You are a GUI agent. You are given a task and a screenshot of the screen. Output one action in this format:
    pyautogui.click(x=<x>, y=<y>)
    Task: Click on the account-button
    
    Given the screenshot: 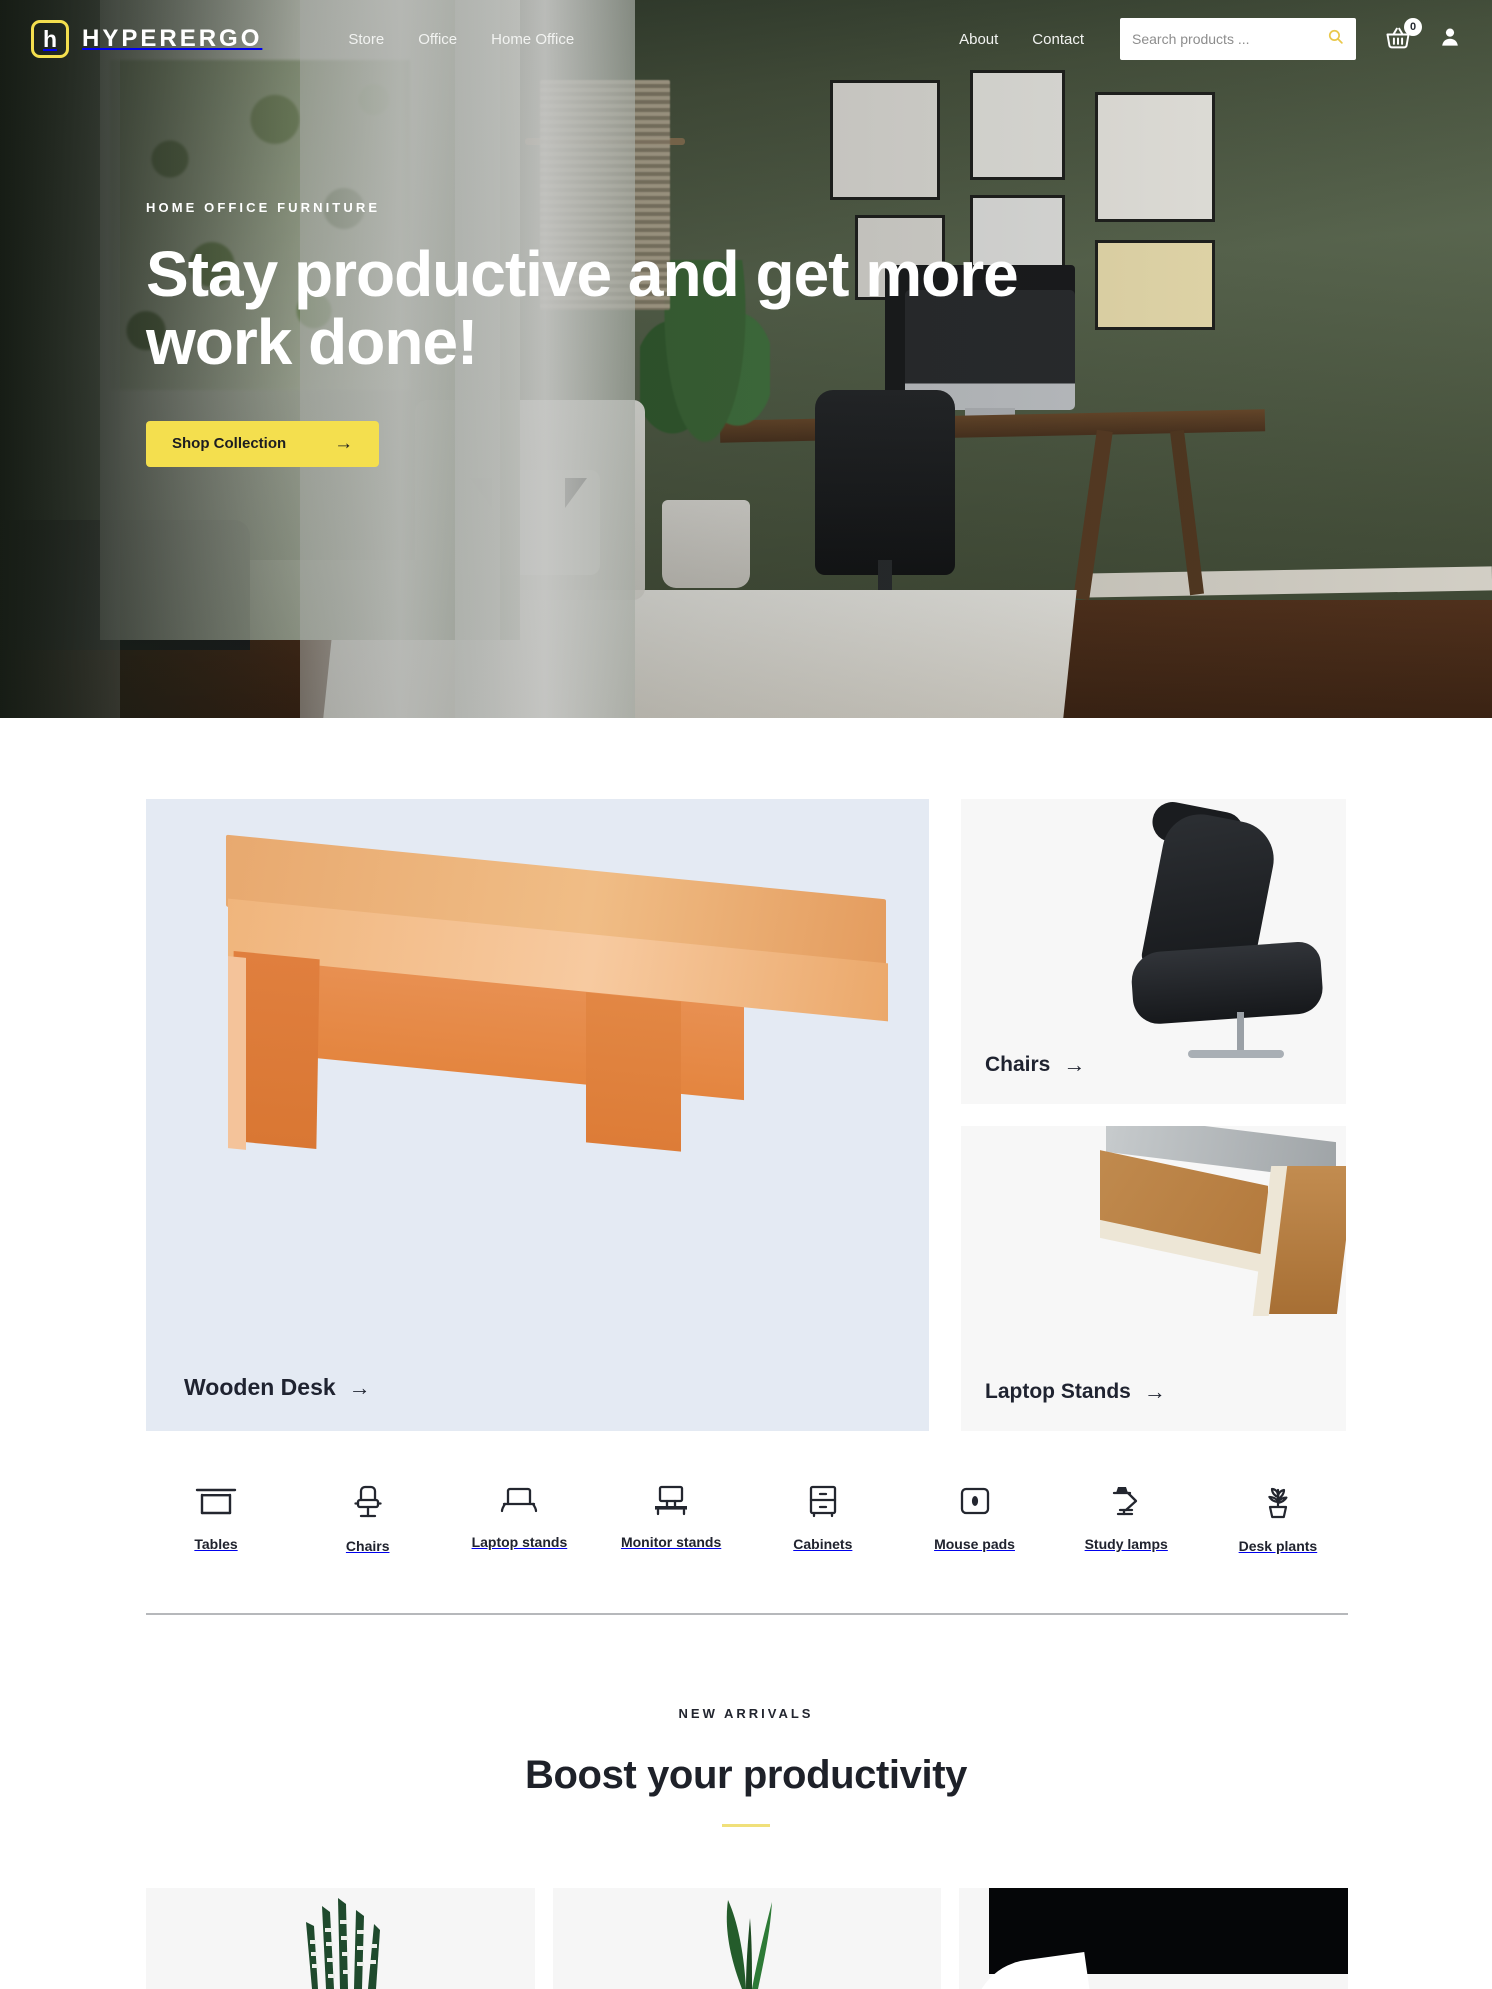 What is the action you would take?
    pyautogui.click(x=1450, y=39)
    